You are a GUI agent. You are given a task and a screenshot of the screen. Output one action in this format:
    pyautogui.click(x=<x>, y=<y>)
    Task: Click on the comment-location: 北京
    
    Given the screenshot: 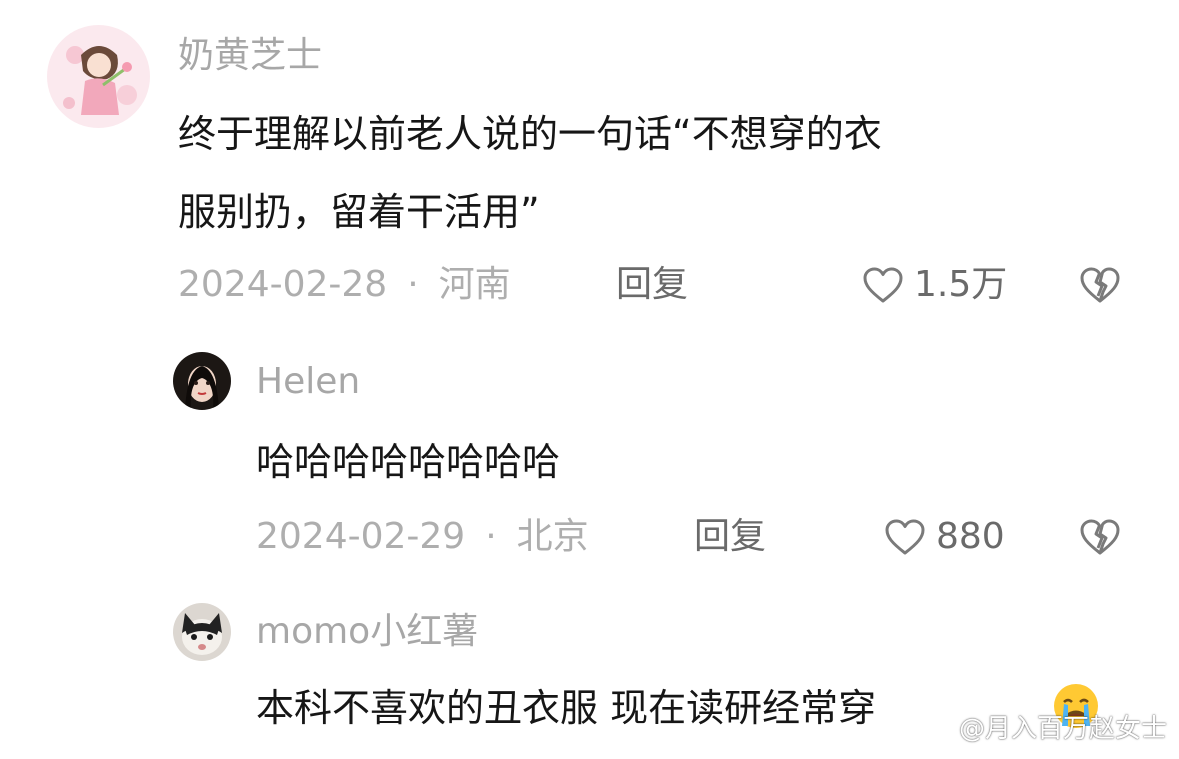 What is the action you would take?
    pyautogui.click(x=552, y=536)
    